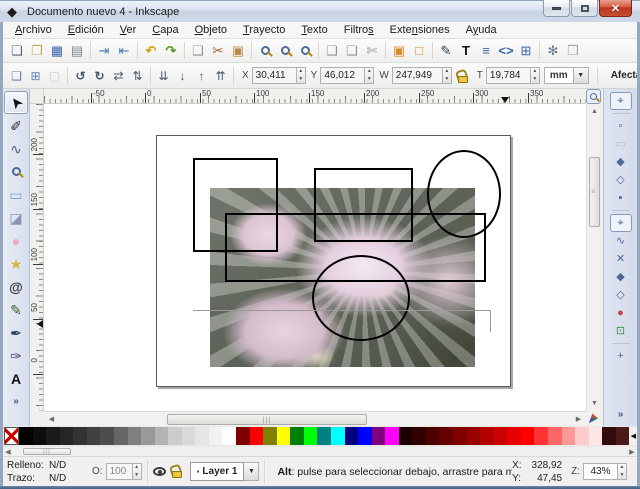 This screenshot has width=640, height=489. What do you see at coordinates (77, 51) in the screenshot?
I see `print-button: ▤` at bounding box center [77, 51].